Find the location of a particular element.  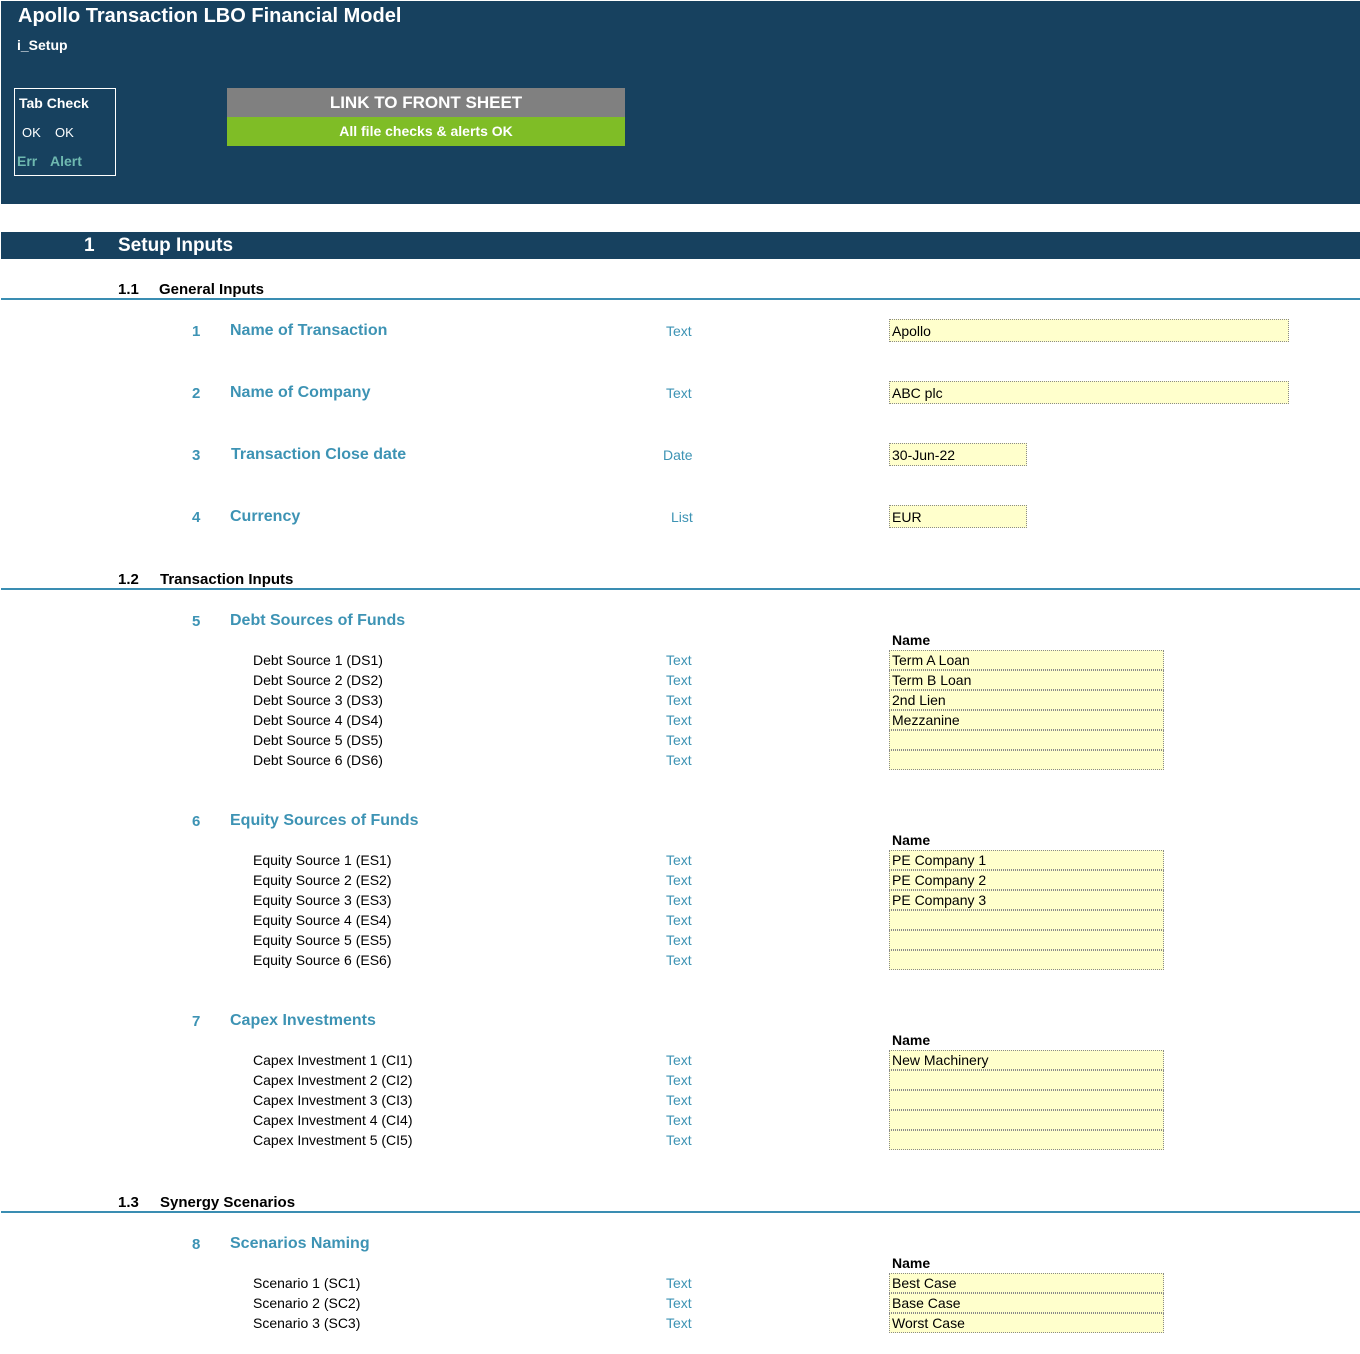

item-number: 8 is located at coordinates (196, 1244).